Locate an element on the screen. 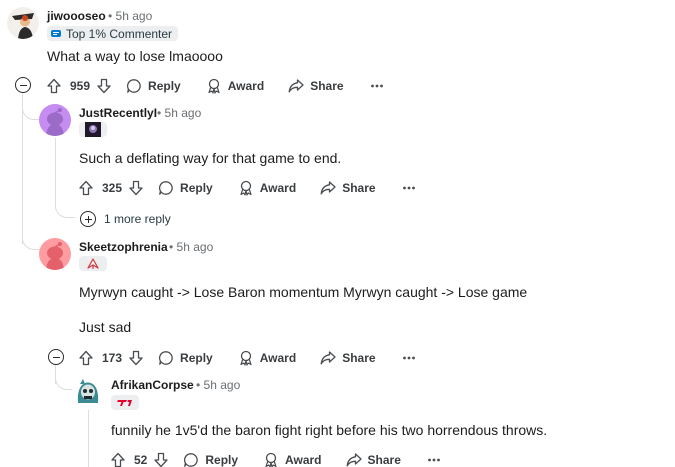  comment-actions: 959 Reply Award Share is located at coordinates (215, 86).